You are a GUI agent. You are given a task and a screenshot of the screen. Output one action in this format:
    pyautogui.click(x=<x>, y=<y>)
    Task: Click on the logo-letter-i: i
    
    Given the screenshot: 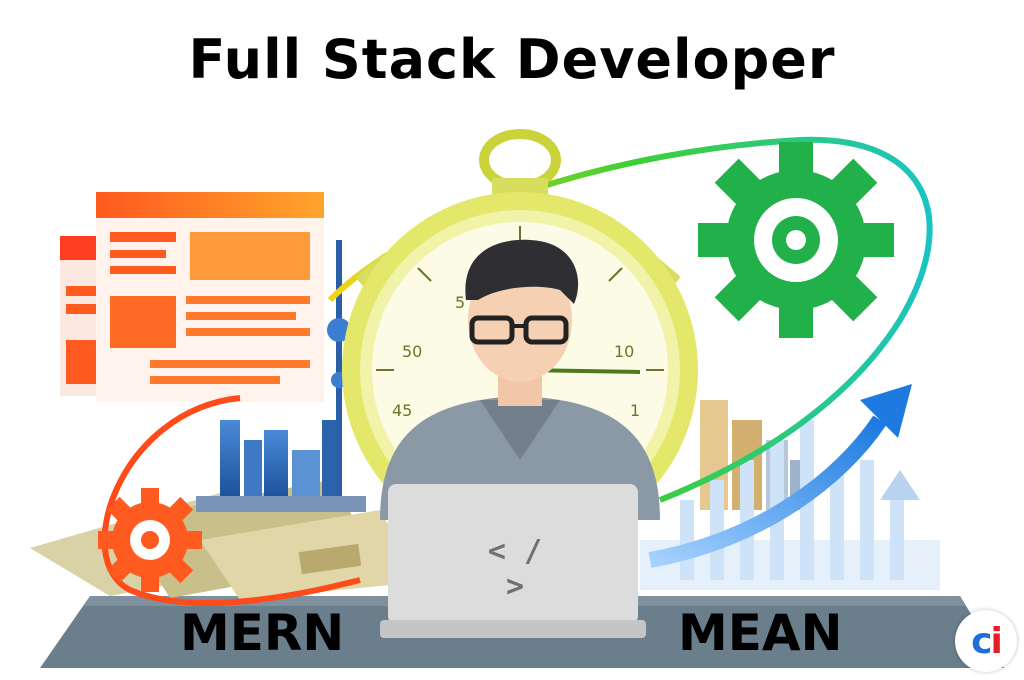 What is the action you would take?
    pyautogui.click(x=996, y=641)
    